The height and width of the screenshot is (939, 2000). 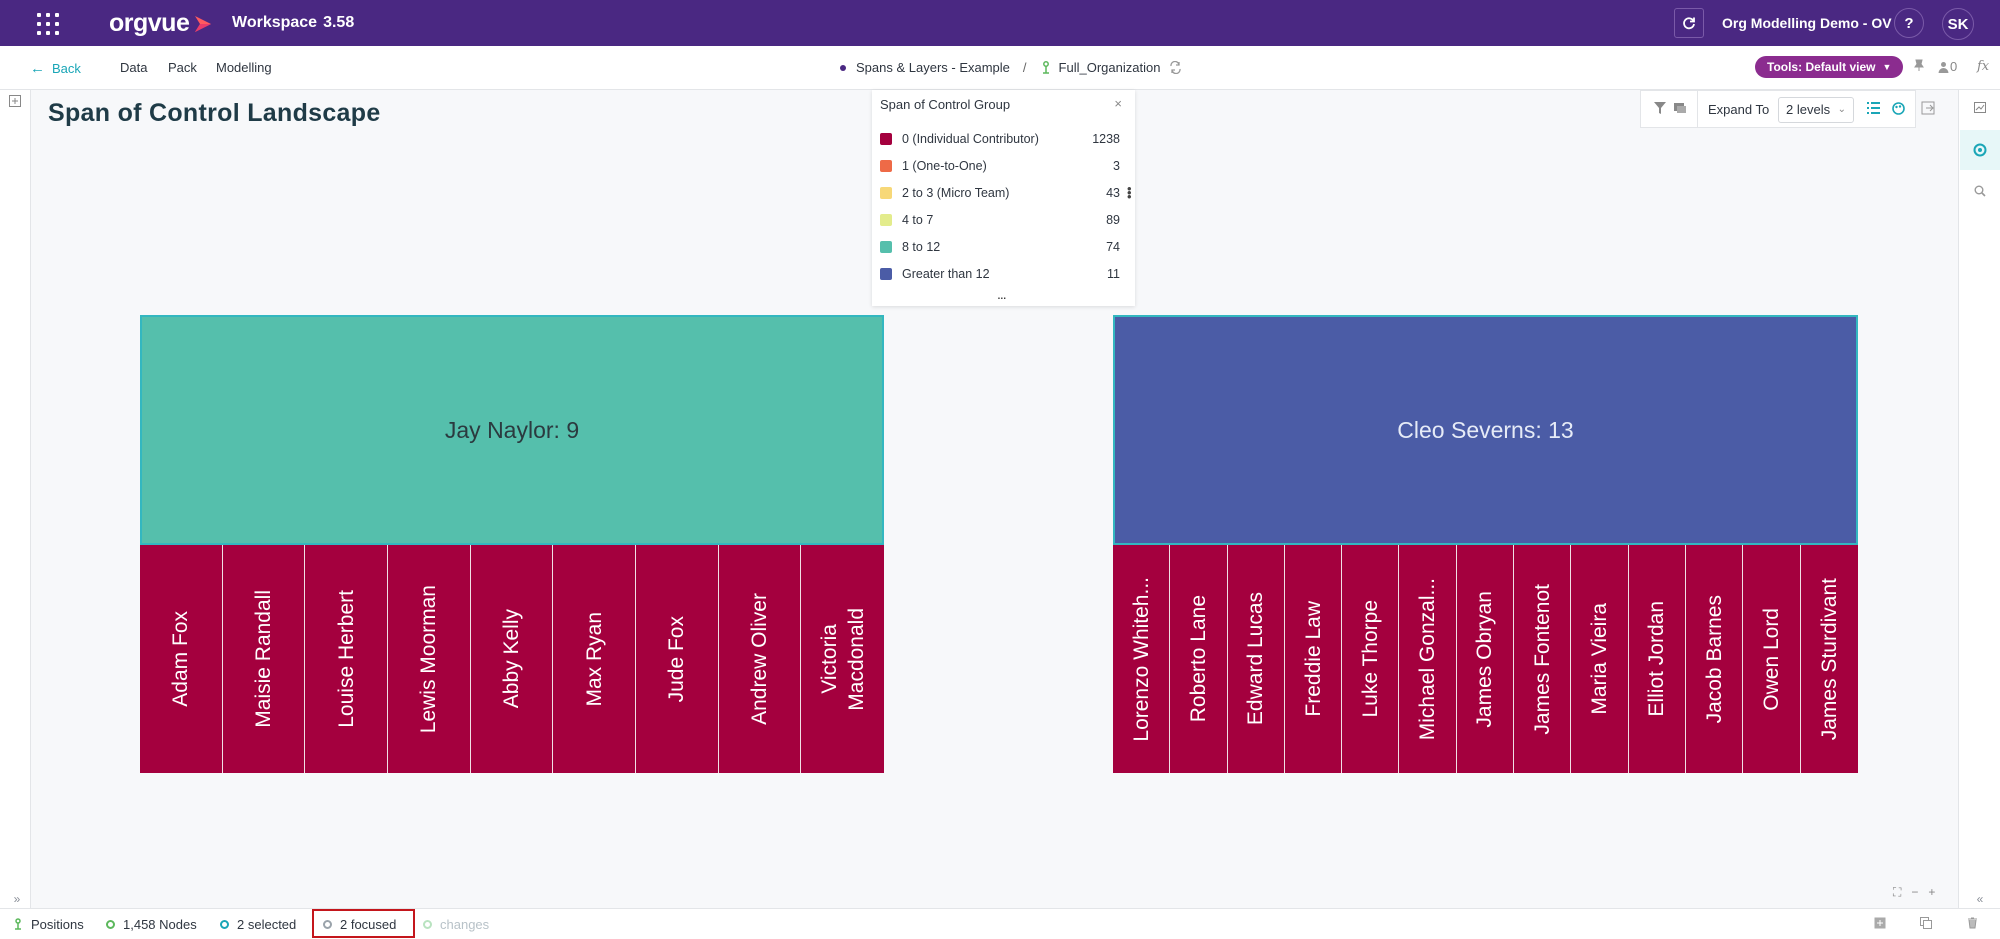 I want to click on workspace-title: Workspace 3.58, so click(x=293, y=23).